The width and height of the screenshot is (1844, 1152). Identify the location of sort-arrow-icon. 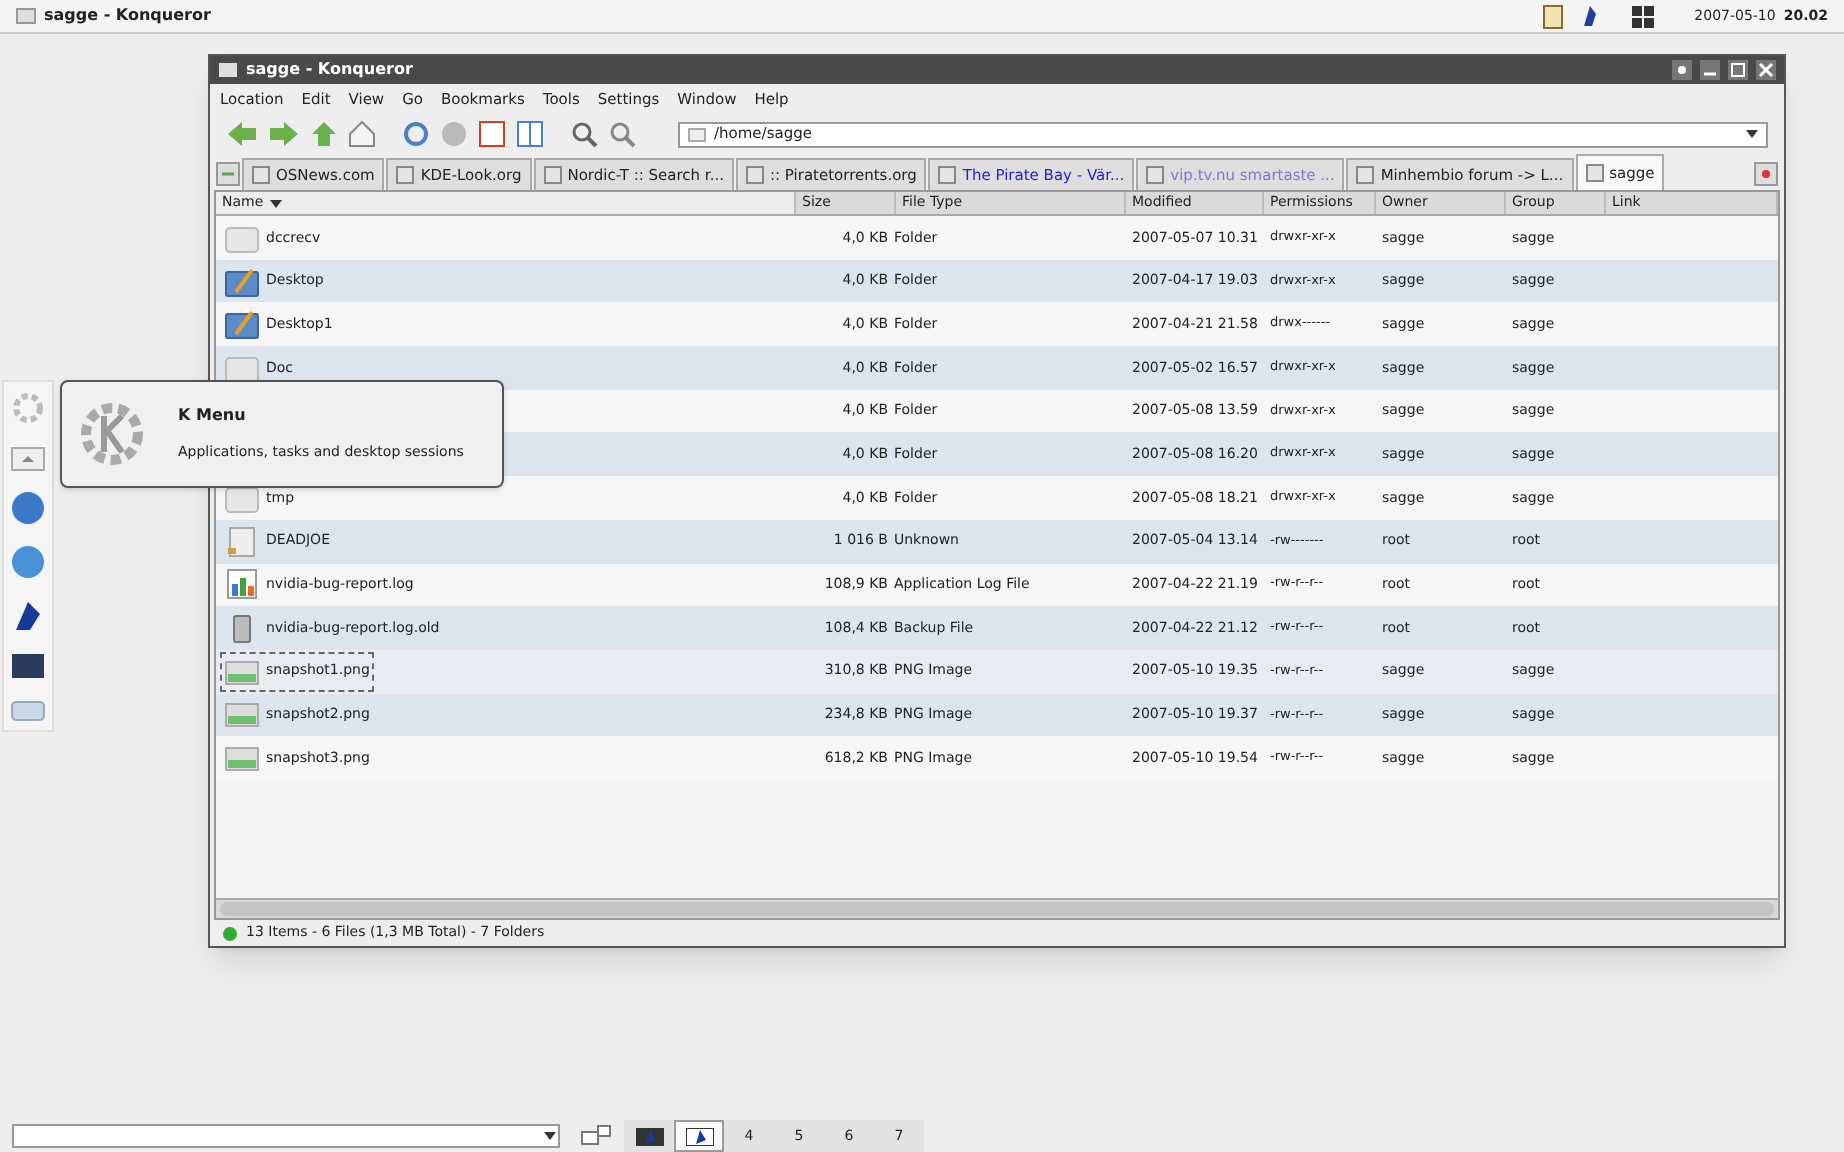
(275, 203).